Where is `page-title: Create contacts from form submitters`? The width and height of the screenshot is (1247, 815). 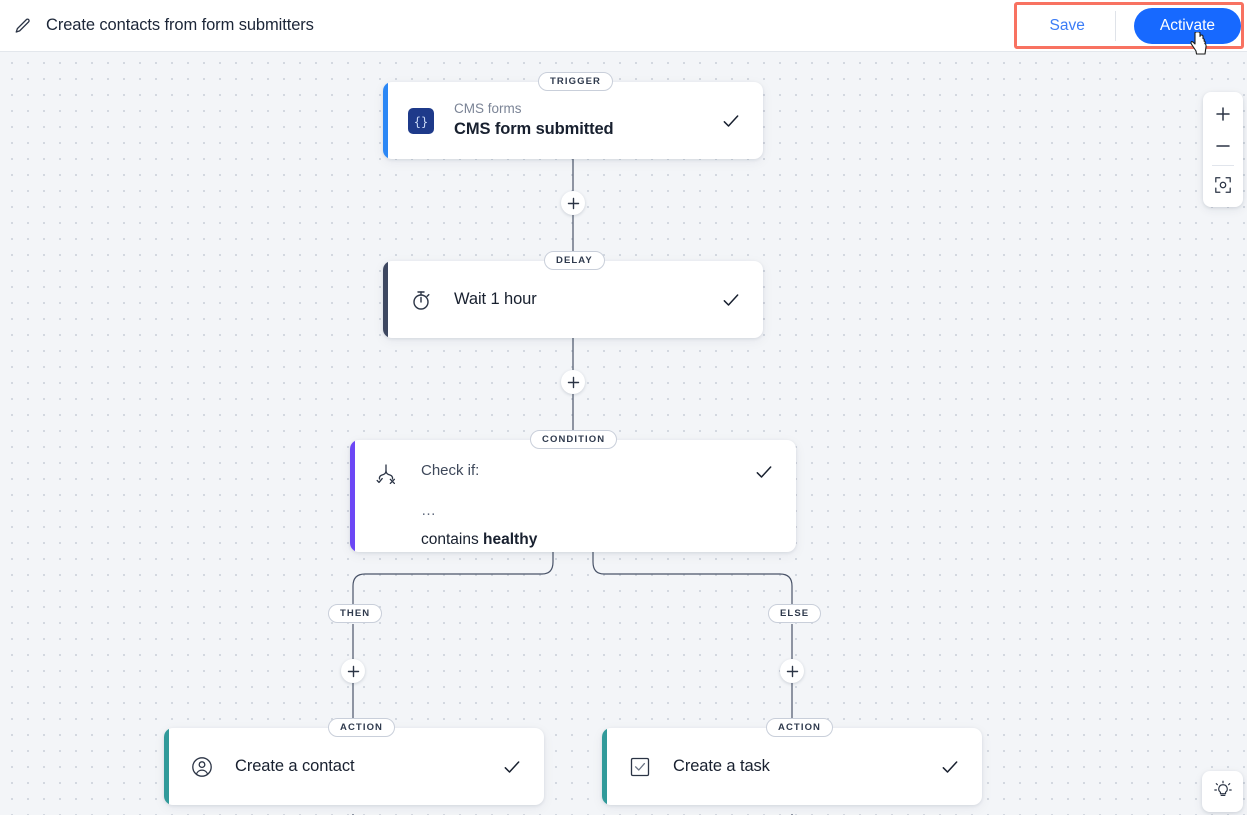
page-title: Create contacts from form submitters is located at coordinates (180, 25).